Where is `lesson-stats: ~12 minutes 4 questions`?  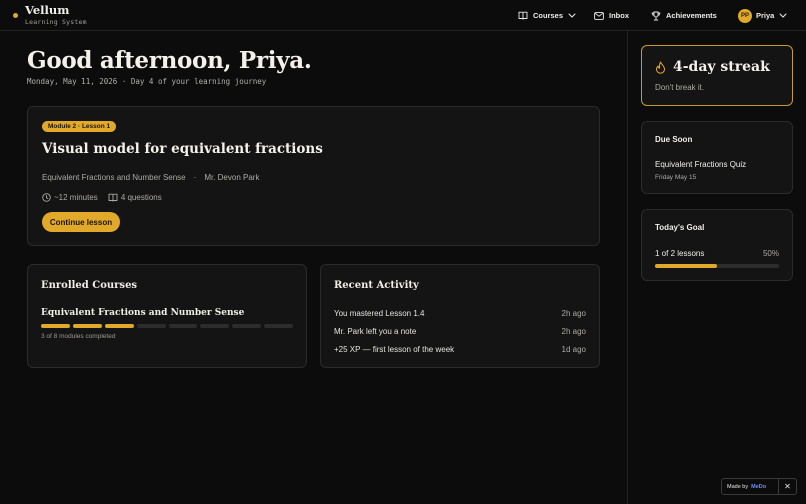 lesson-stats: ~12 minutes 4 questions is located at coordinates (107, 197).